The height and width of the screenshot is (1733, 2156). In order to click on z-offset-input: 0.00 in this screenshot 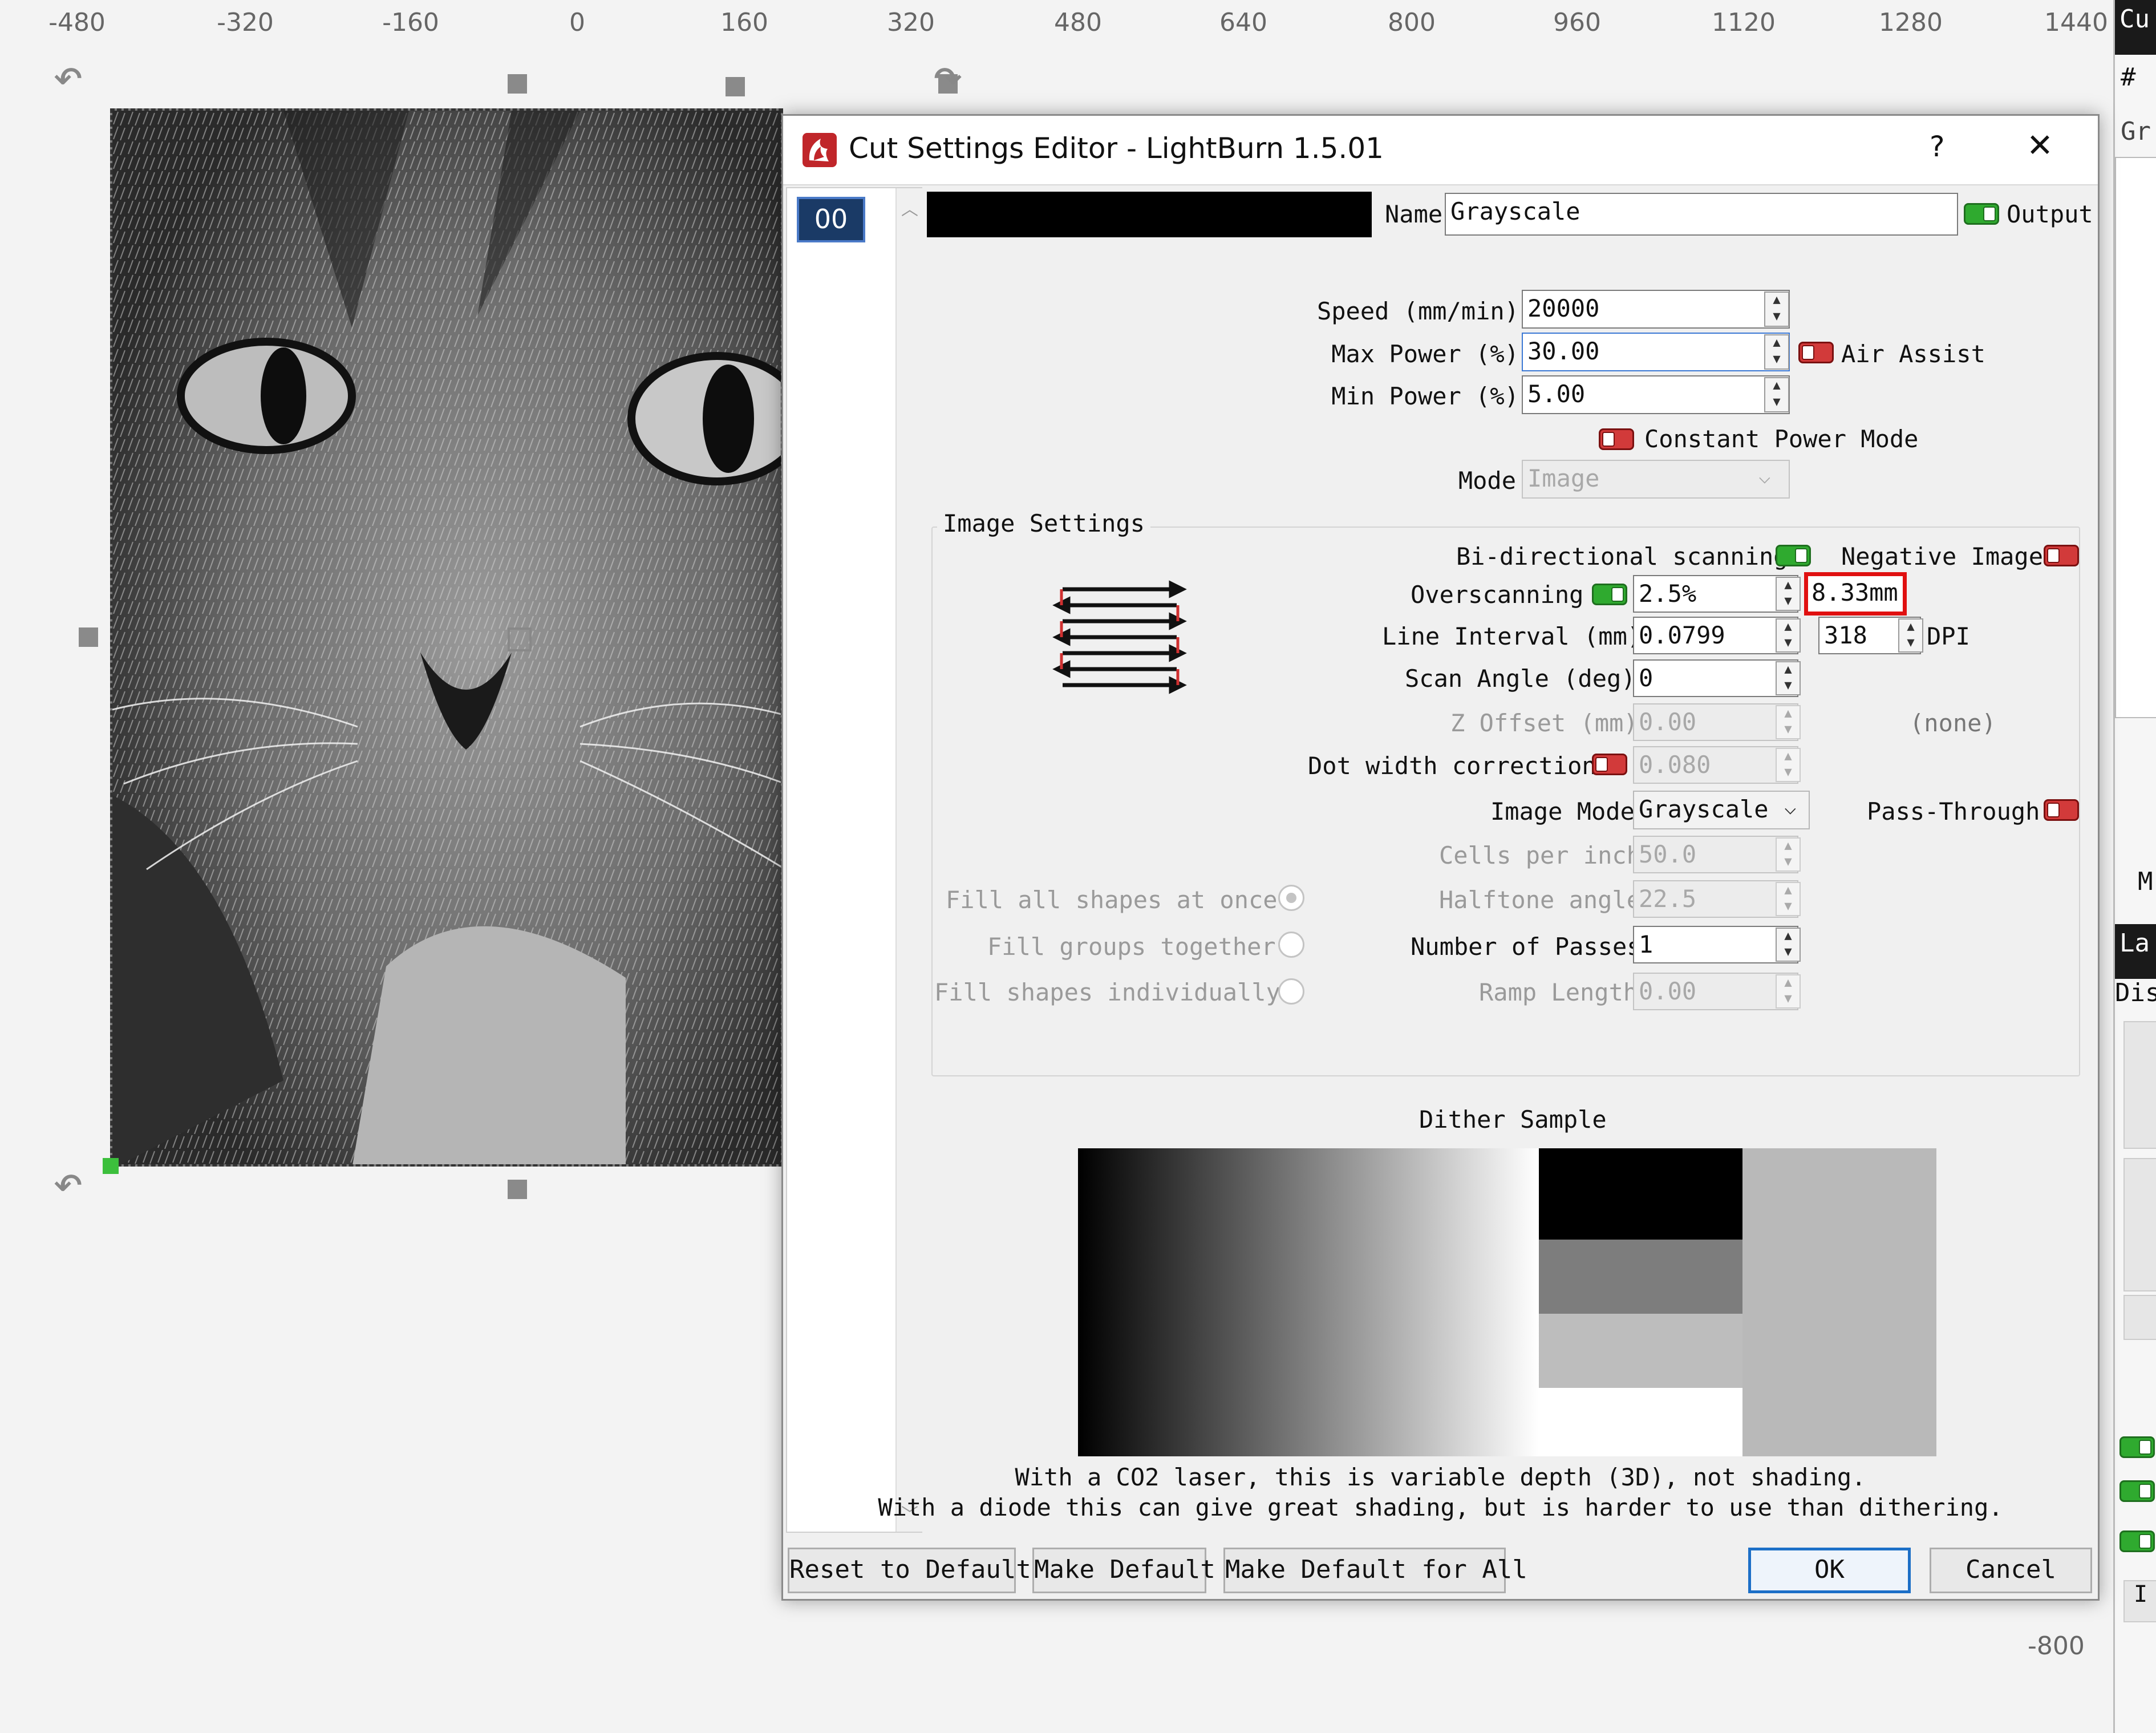, I will do `click(1716, 722)`.